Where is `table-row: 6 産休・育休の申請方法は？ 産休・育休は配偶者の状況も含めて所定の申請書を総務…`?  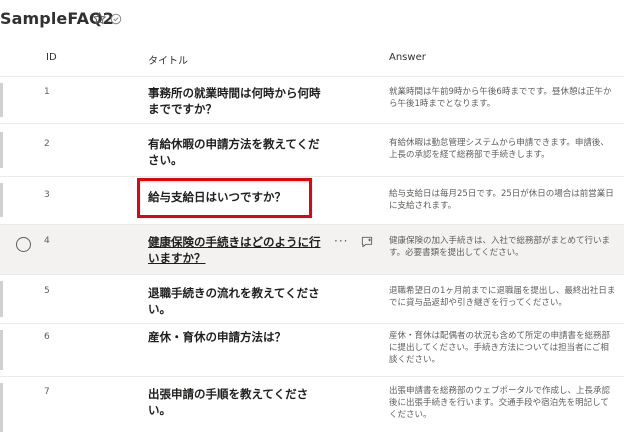 table-row: 6 産休・育休の申請方法は？ 産休・育休は配偶者の状況も含めて所定の申請書を総務… is located at coordinates (312, 350).